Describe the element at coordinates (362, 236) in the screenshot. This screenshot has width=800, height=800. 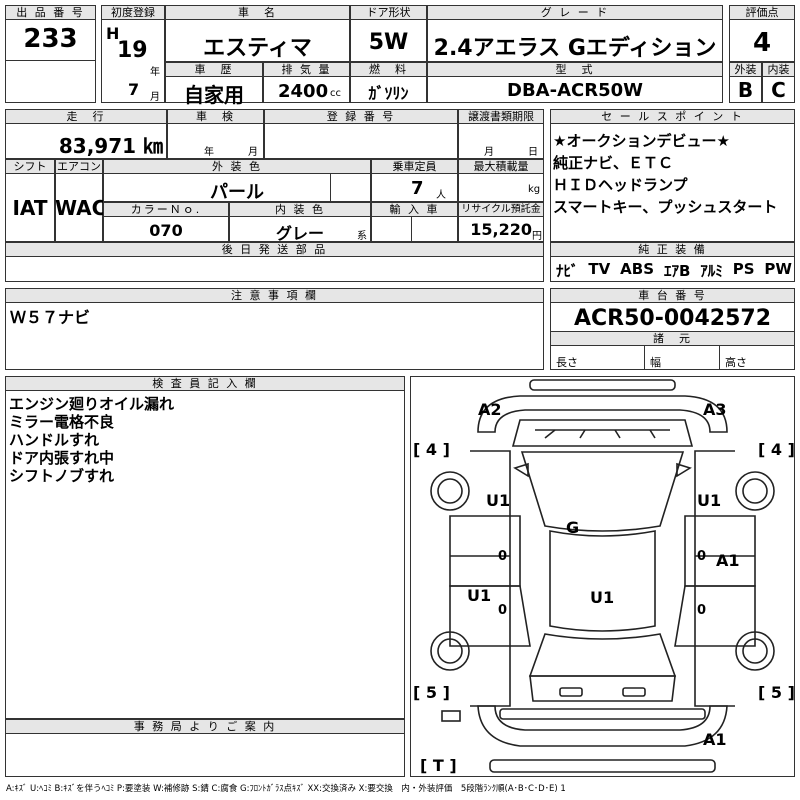
I see `interior-color-suffix: 系` at that location.